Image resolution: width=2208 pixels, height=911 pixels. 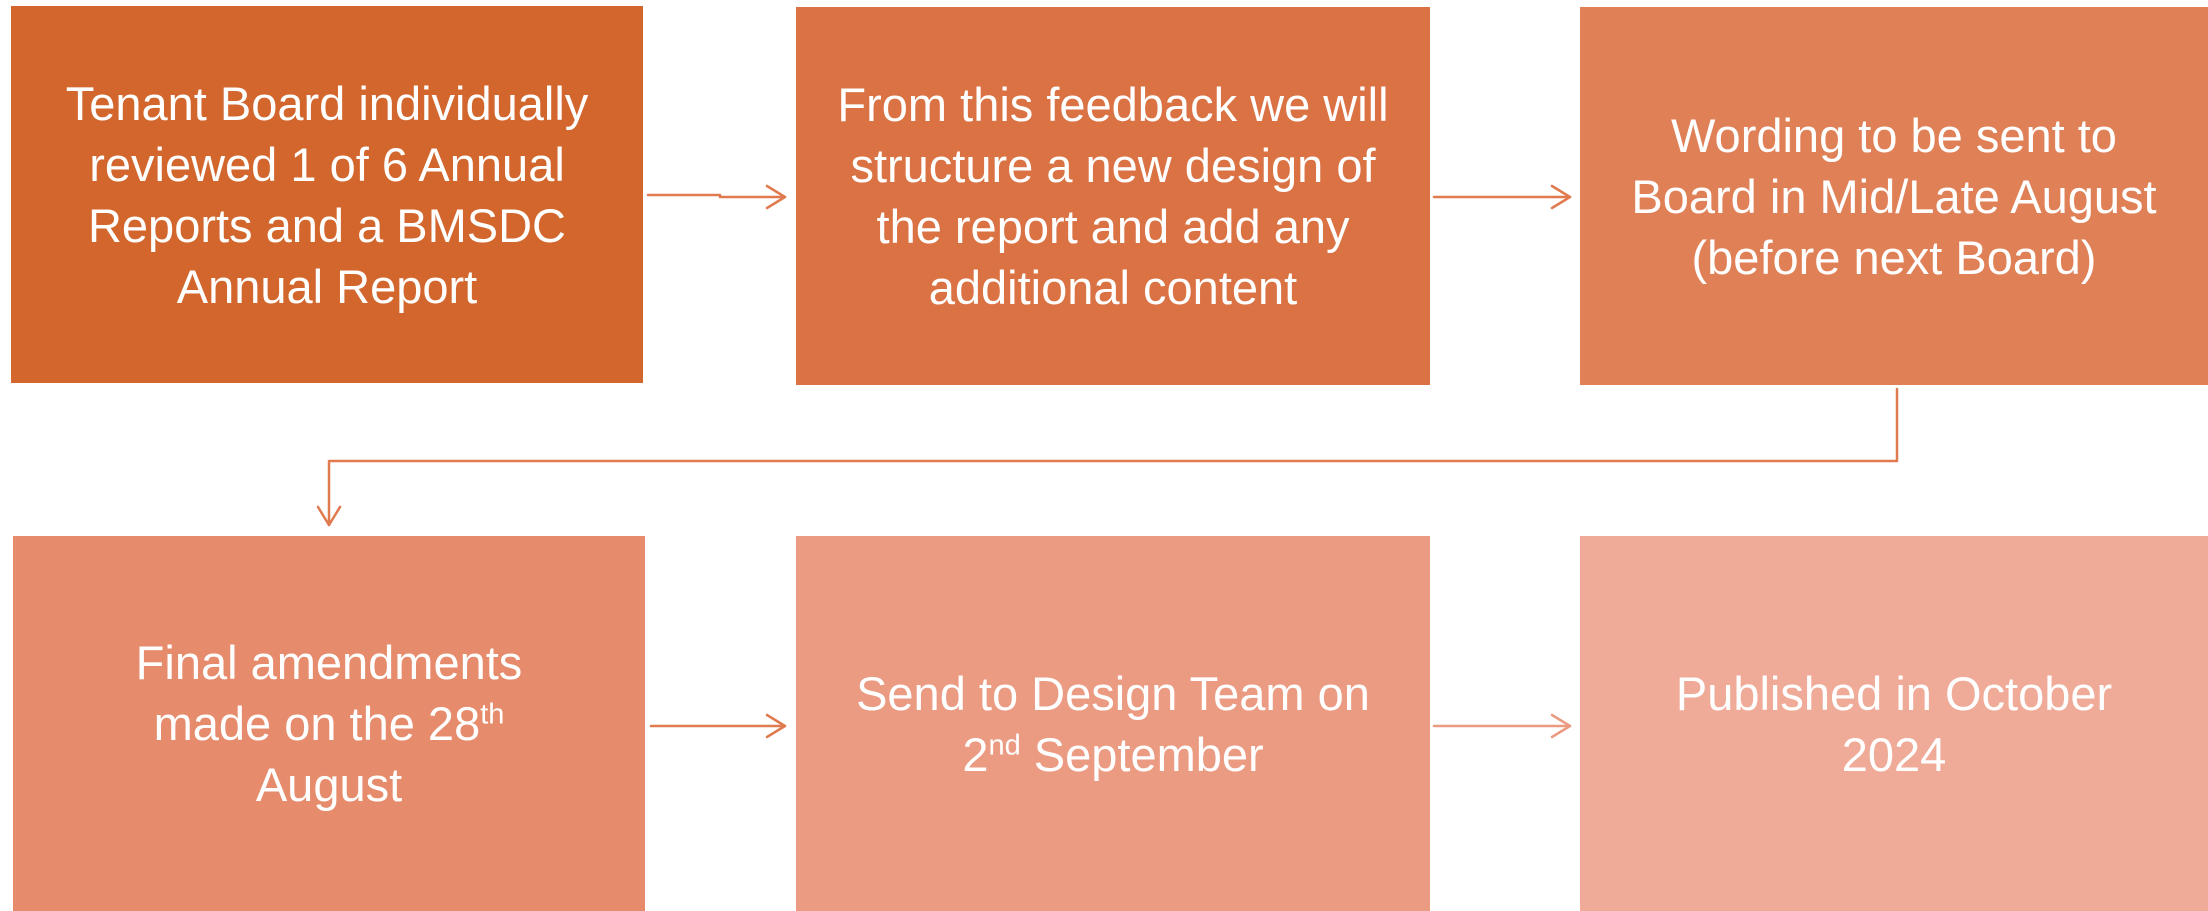 What do you see at coordinates (1107, 457) in the screenshot?
I see `arrow-step3-to-step4` at bounding box center [1107, 457].